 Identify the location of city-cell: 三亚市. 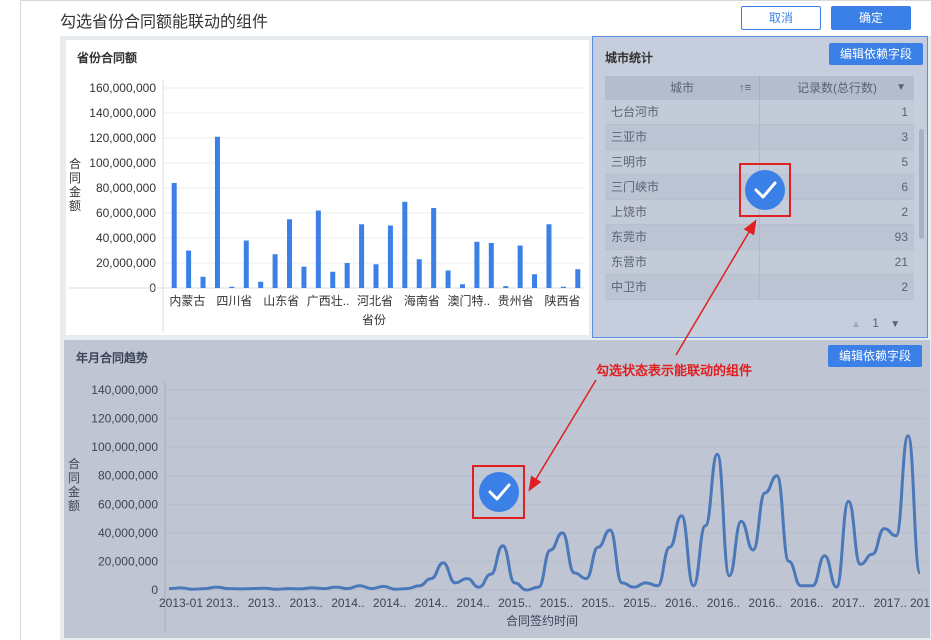
(682, 137).